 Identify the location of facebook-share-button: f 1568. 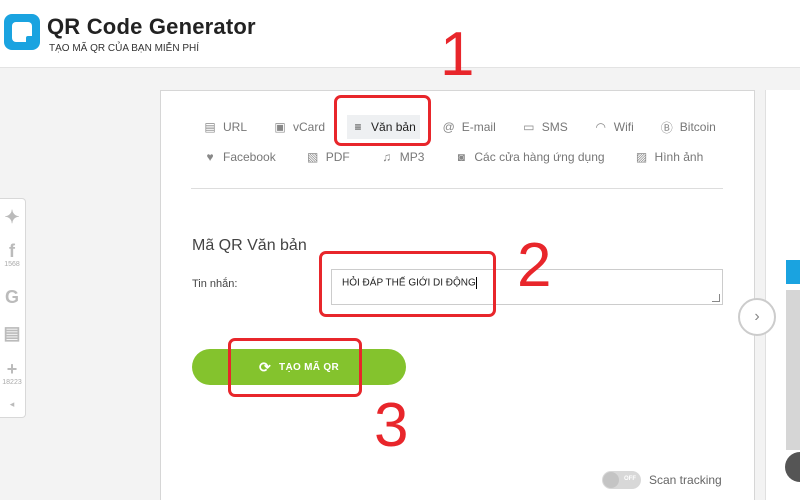
(12, 255).